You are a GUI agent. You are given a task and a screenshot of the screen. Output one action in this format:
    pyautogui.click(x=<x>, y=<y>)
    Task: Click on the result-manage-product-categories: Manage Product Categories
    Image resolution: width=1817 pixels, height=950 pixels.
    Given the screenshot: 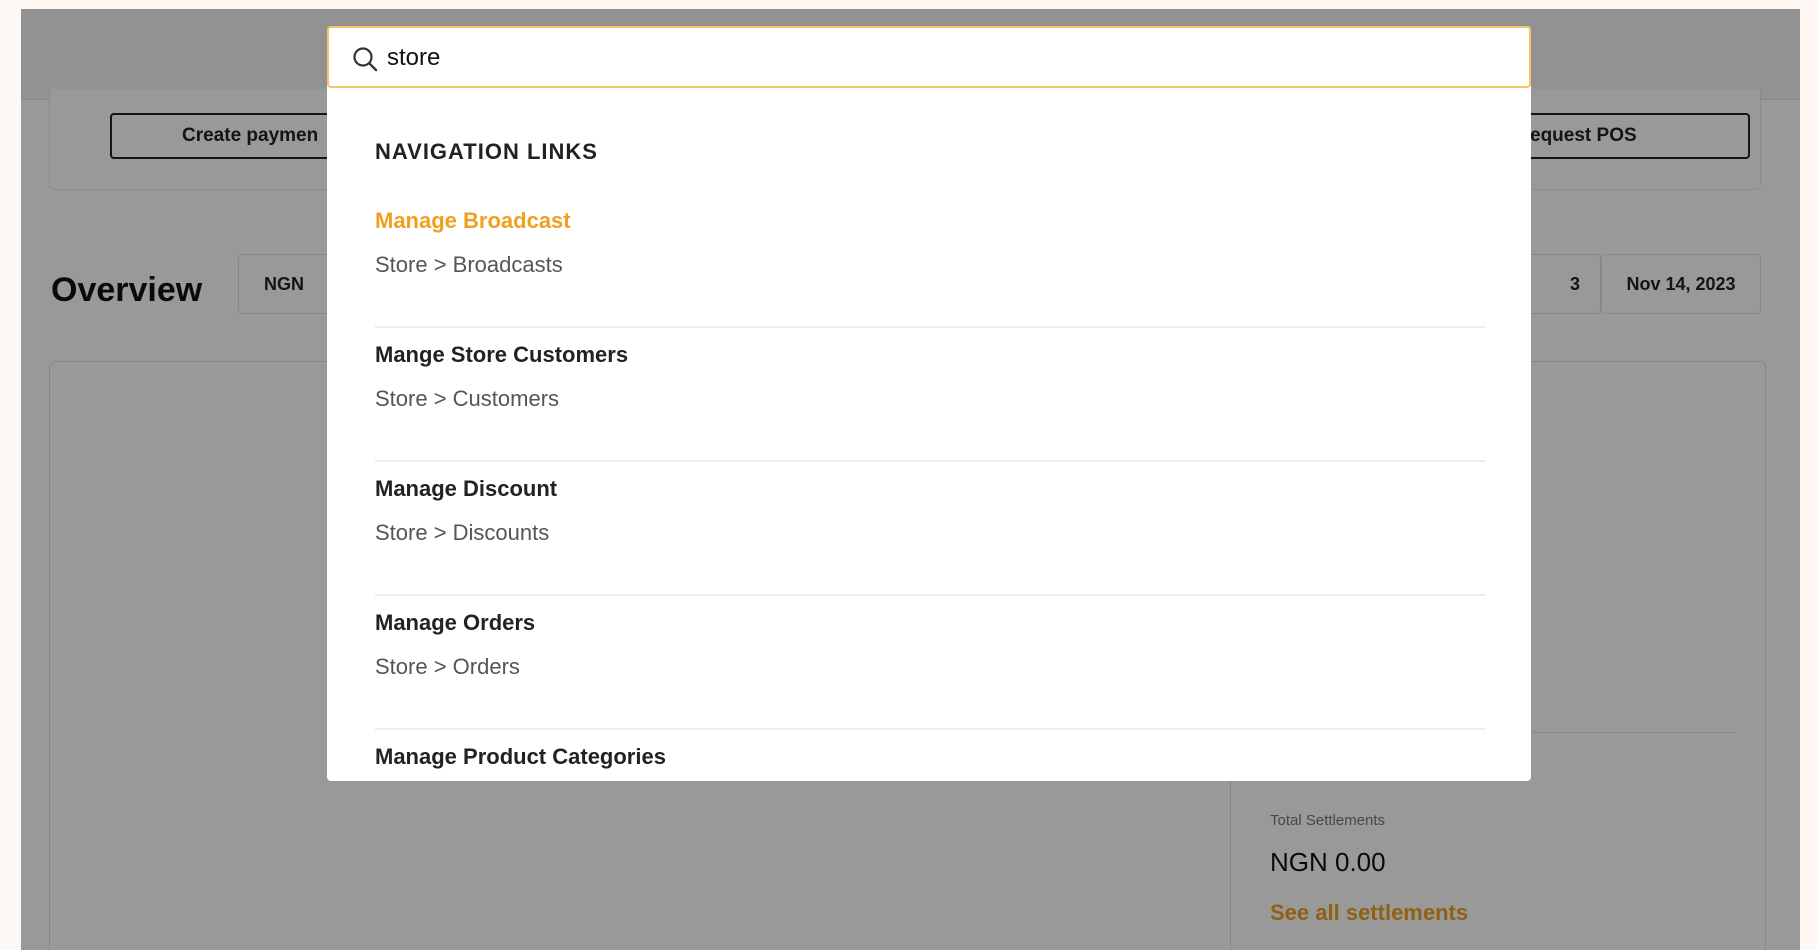 What is the action you would take?
    pyautogui.click(x=930, y=755)
    